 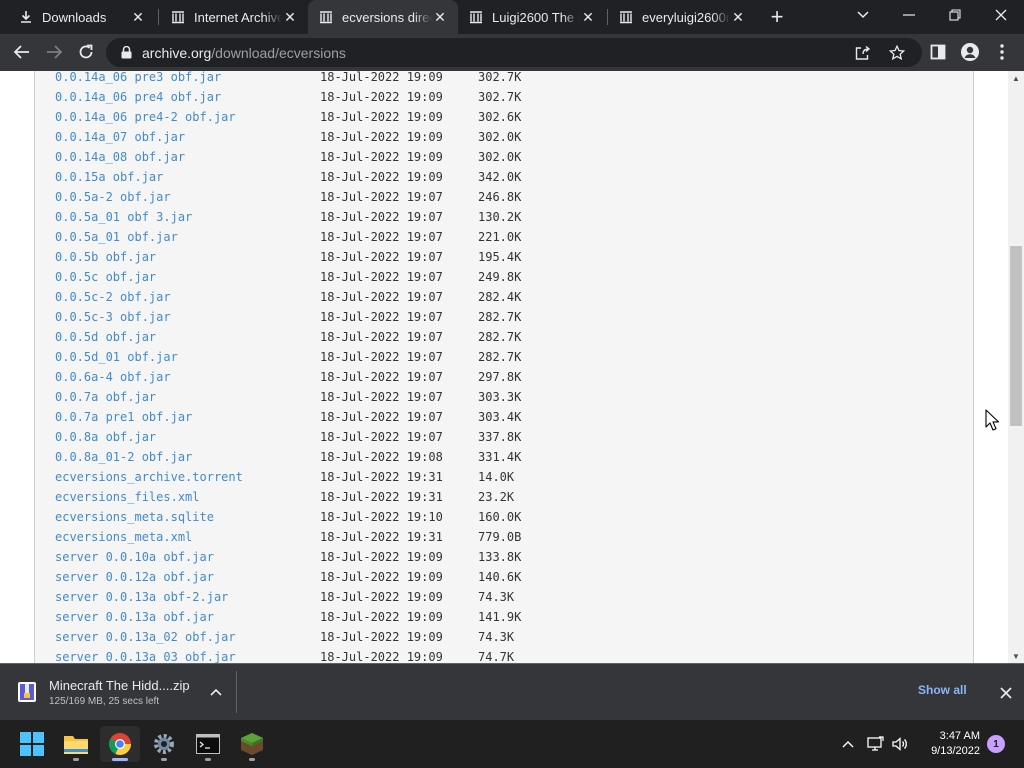 What do you see at coordinates (116, 237) in the screenshot?
I see `file-link: 0.0.5a_01 obf.jar` at bounding box center [116, 237].